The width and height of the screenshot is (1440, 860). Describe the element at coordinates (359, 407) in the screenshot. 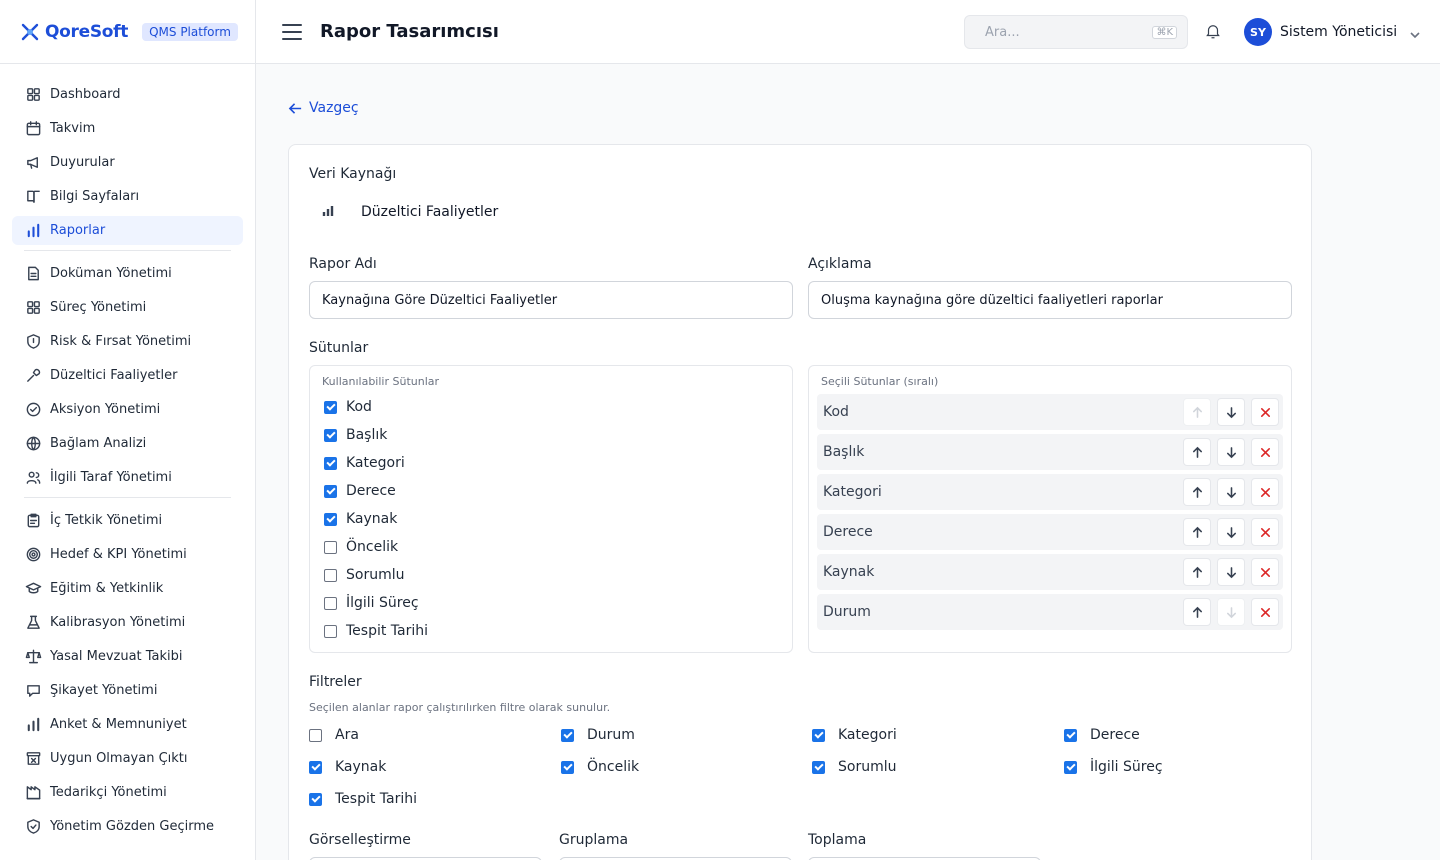

I see `column-label: Kod` at that location.